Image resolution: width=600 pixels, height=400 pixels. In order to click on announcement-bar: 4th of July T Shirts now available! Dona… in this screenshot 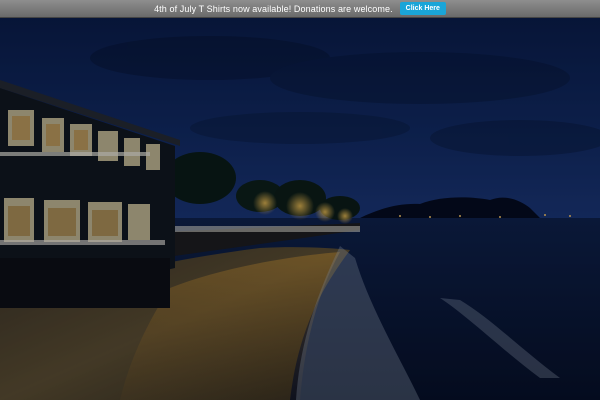, I will do `click(300, 9)`.